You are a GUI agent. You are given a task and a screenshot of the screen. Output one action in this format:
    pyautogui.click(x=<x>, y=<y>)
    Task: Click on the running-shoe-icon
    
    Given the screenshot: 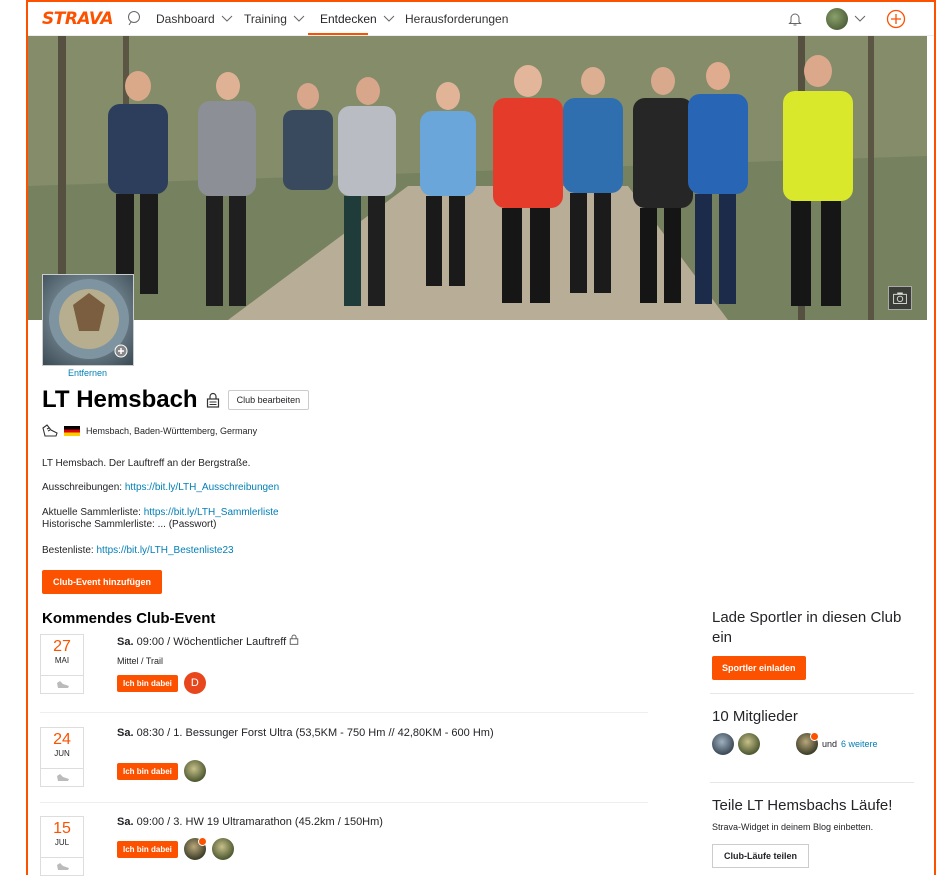 What is the action you would take?
    pyautogui.click(x=50, y=430)
    